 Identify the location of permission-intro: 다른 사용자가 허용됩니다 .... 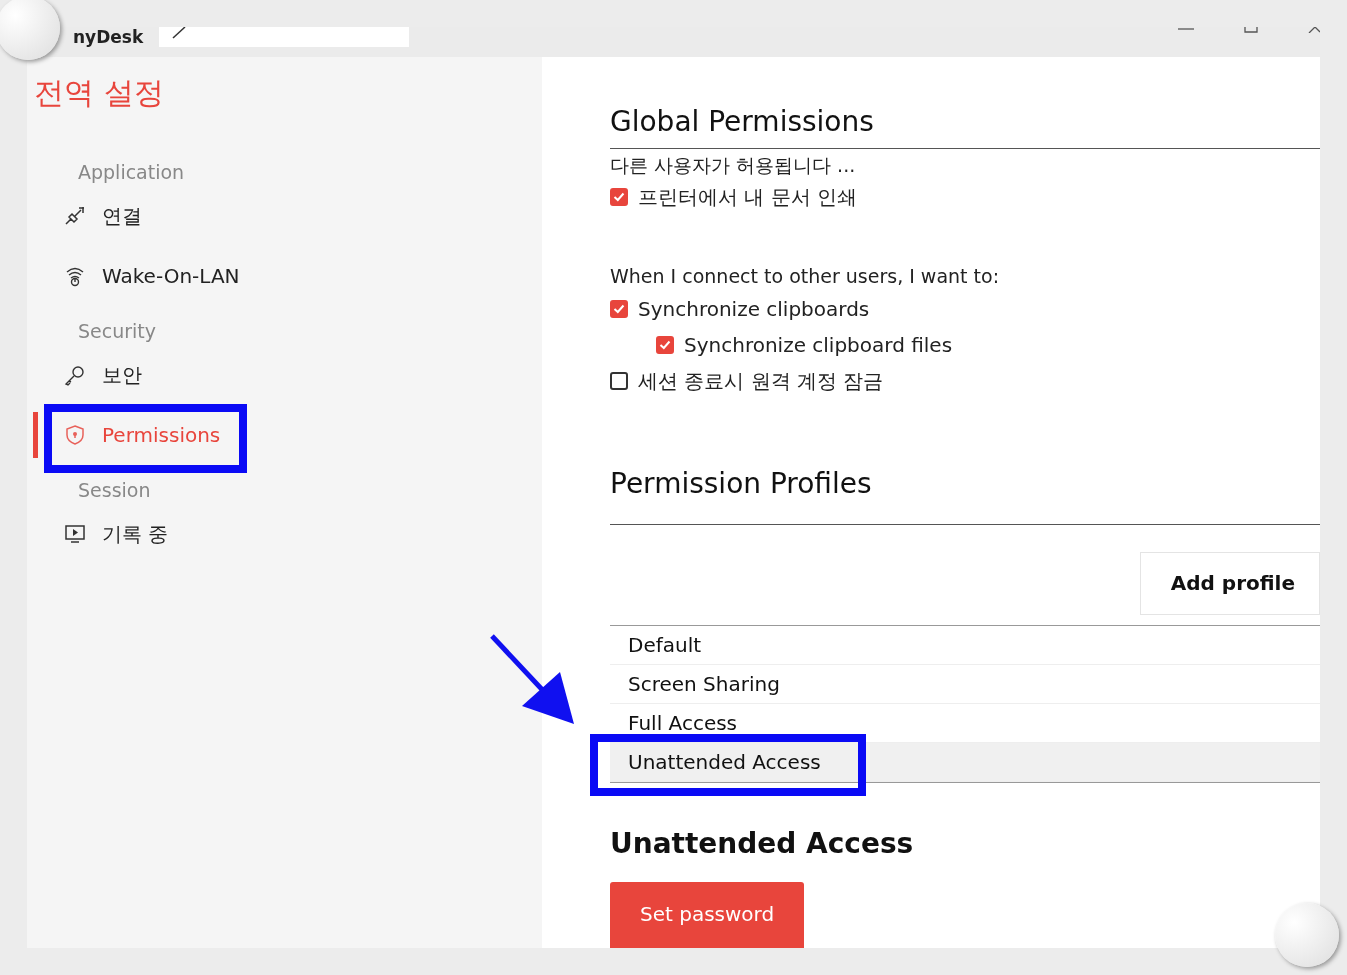
(733, 165).